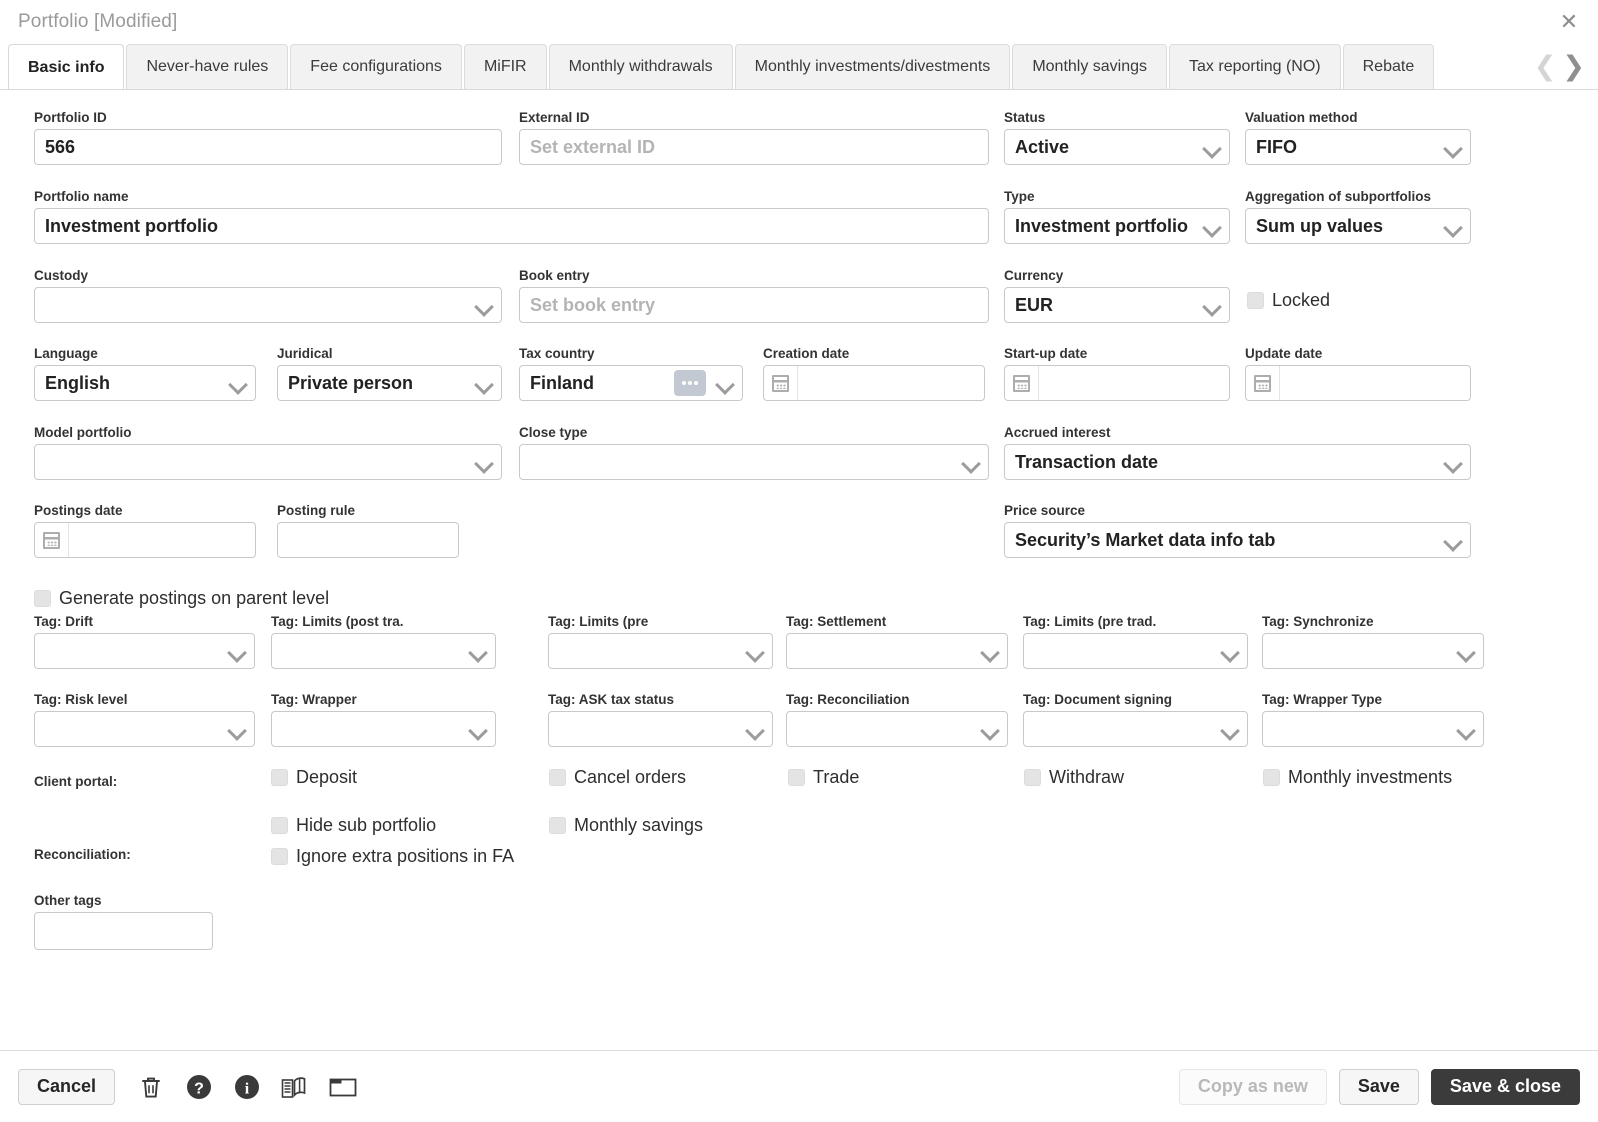 The image size is (1598, 1122). What do you see at coordinates (392, 856) in the screenshot?
I see `checkbox-ignore-extra-positions: Ignore extra positions in FA` at bounding box center [392, 856].